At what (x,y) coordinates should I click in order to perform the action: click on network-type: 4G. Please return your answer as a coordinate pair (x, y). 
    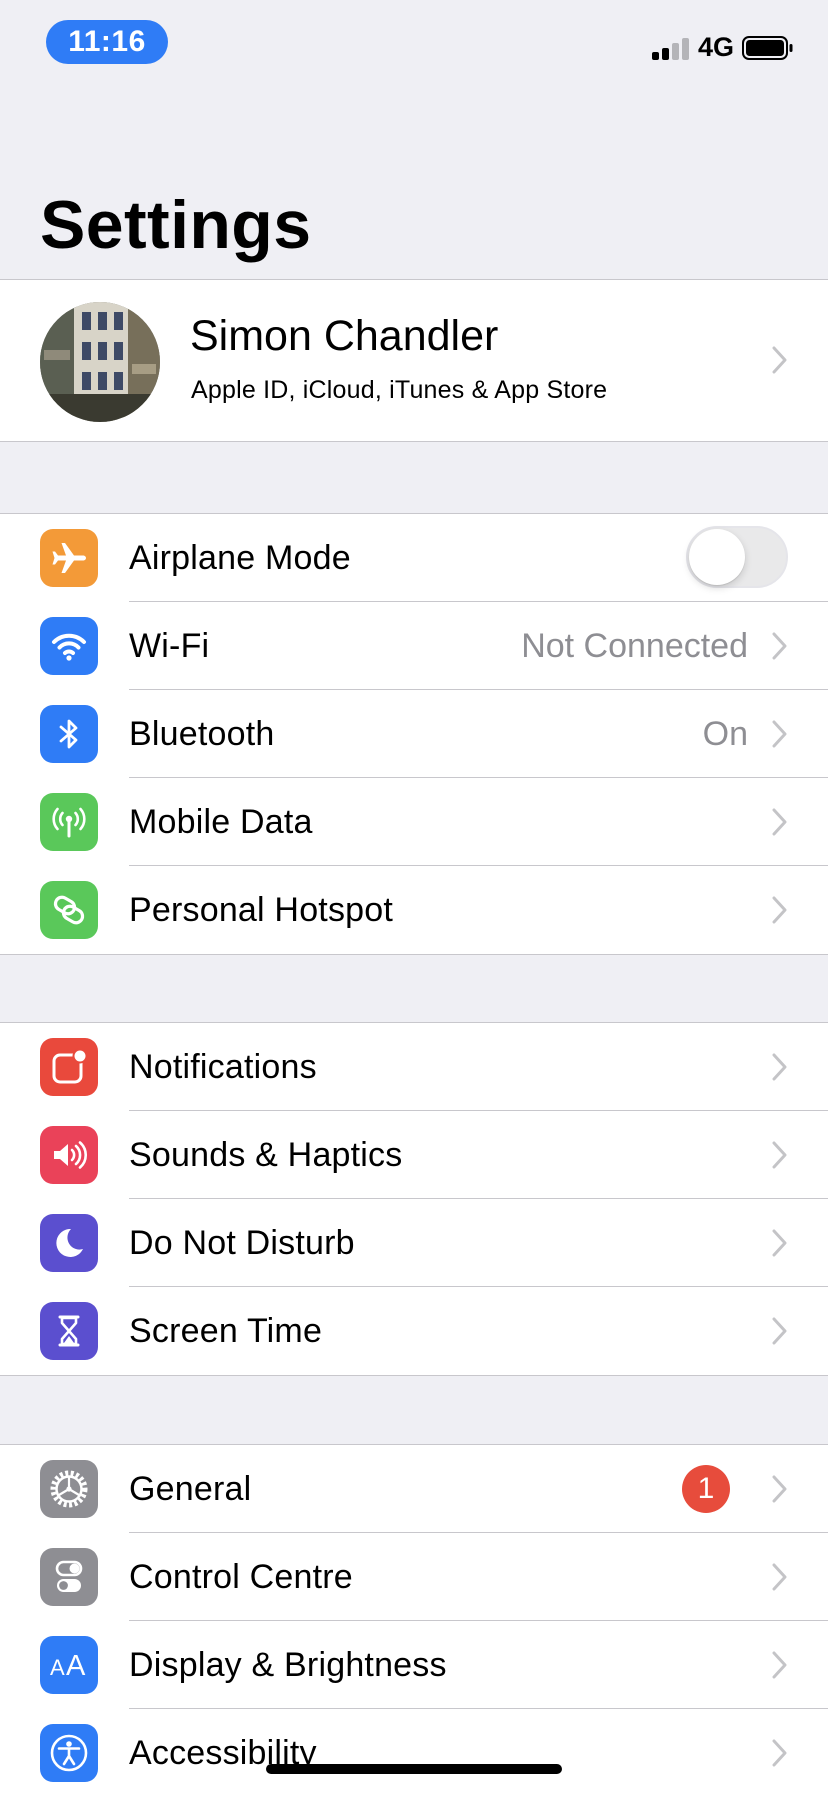
    Looking at the image, I should click on (716, 47).